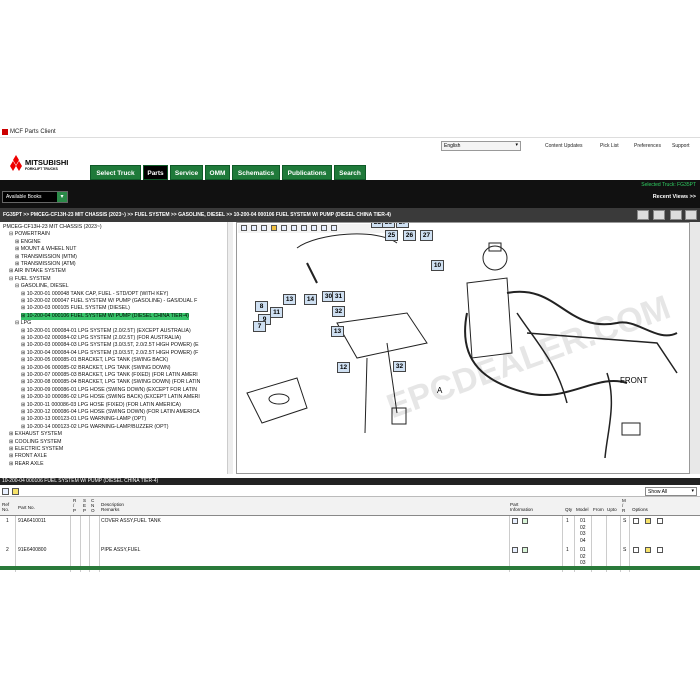  I want to click on col-from: From, so click(598, 509).